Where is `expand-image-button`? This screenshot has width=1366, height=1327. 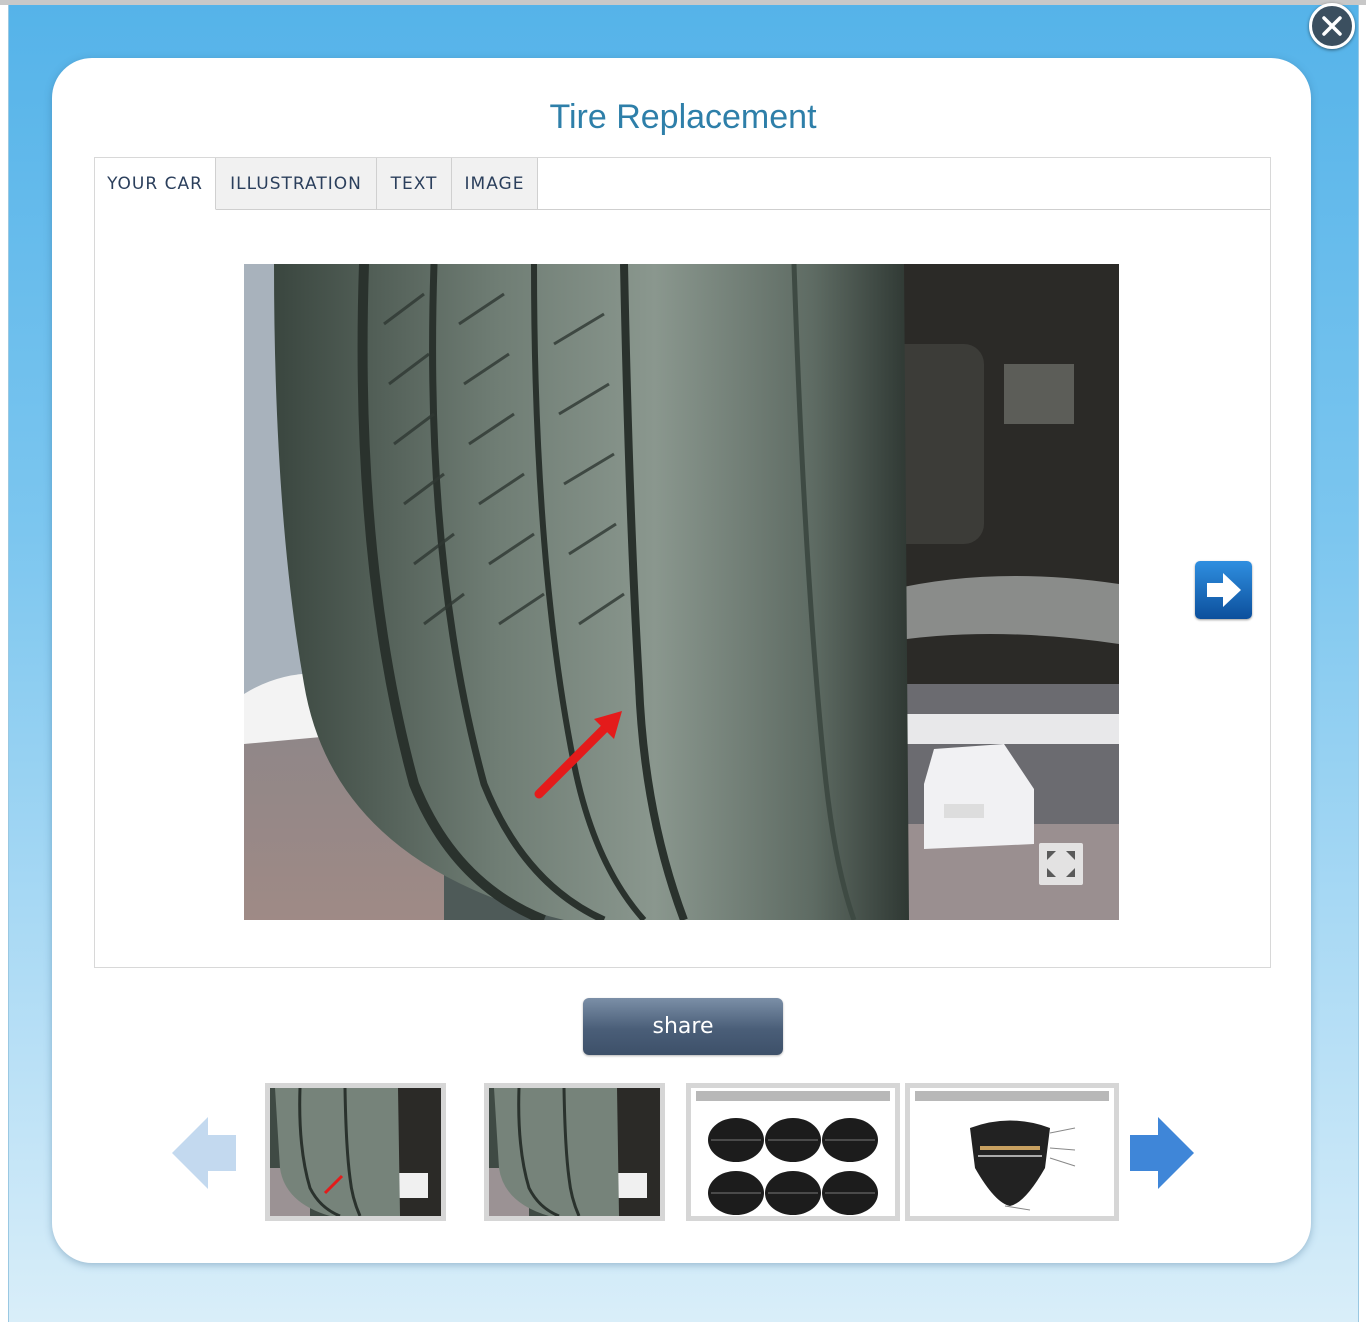
expand-image-button is located at coordinates (1061, 864).